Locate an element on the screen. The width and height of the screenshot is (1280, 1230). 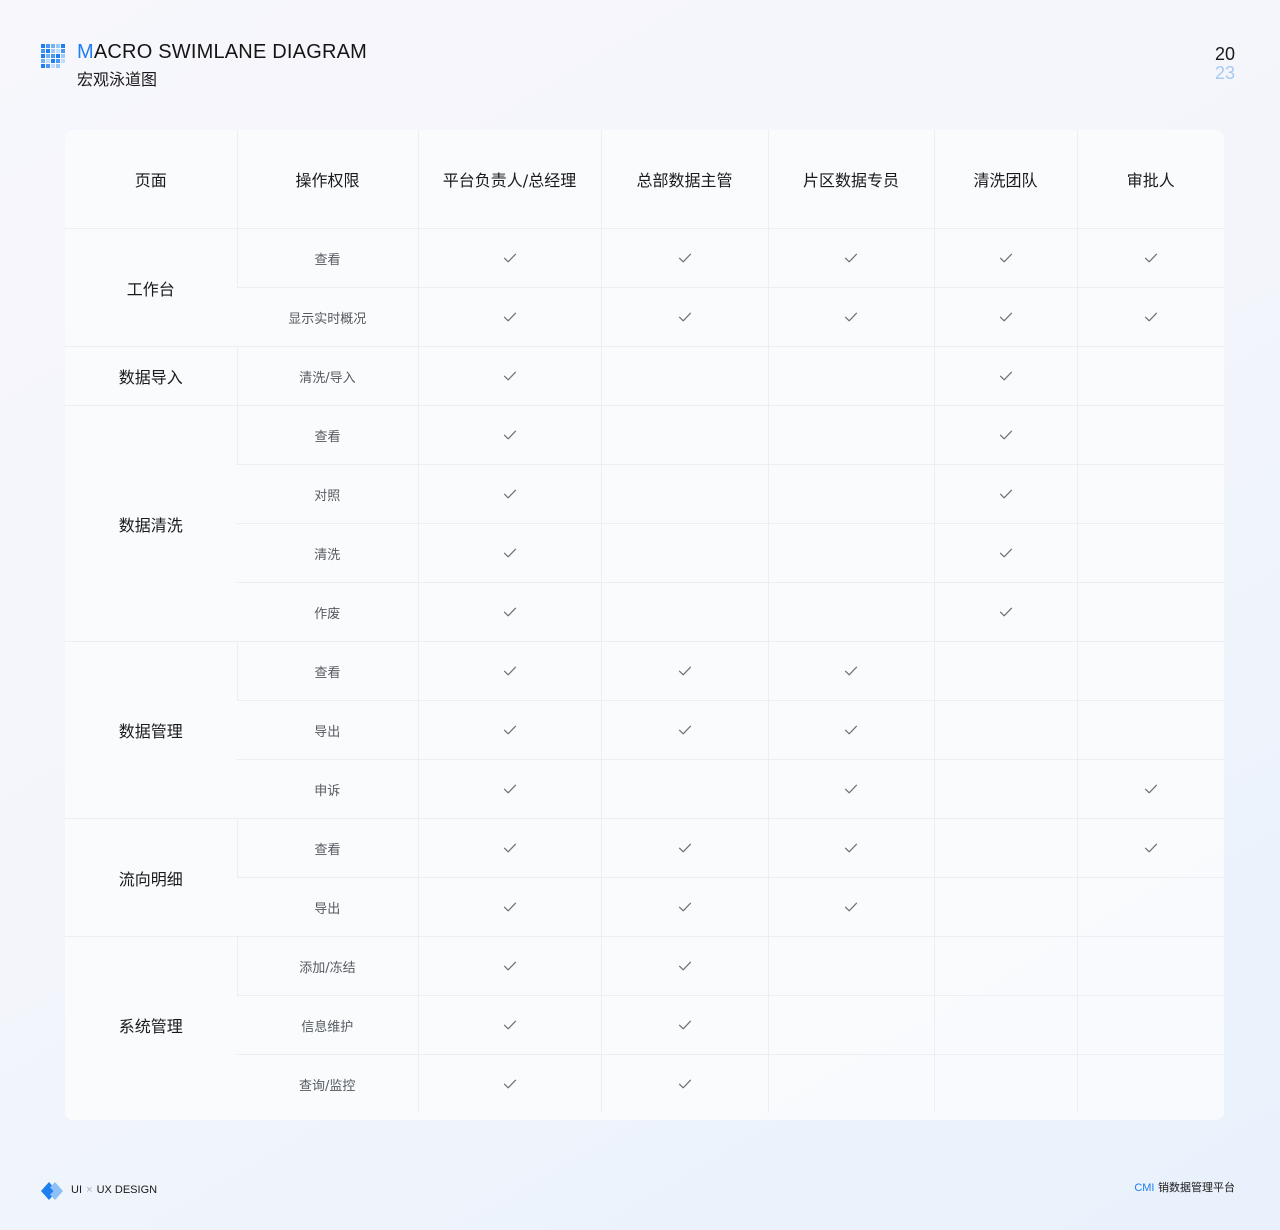
operation-cell: 申诉 is located at coordinates (327, 789).